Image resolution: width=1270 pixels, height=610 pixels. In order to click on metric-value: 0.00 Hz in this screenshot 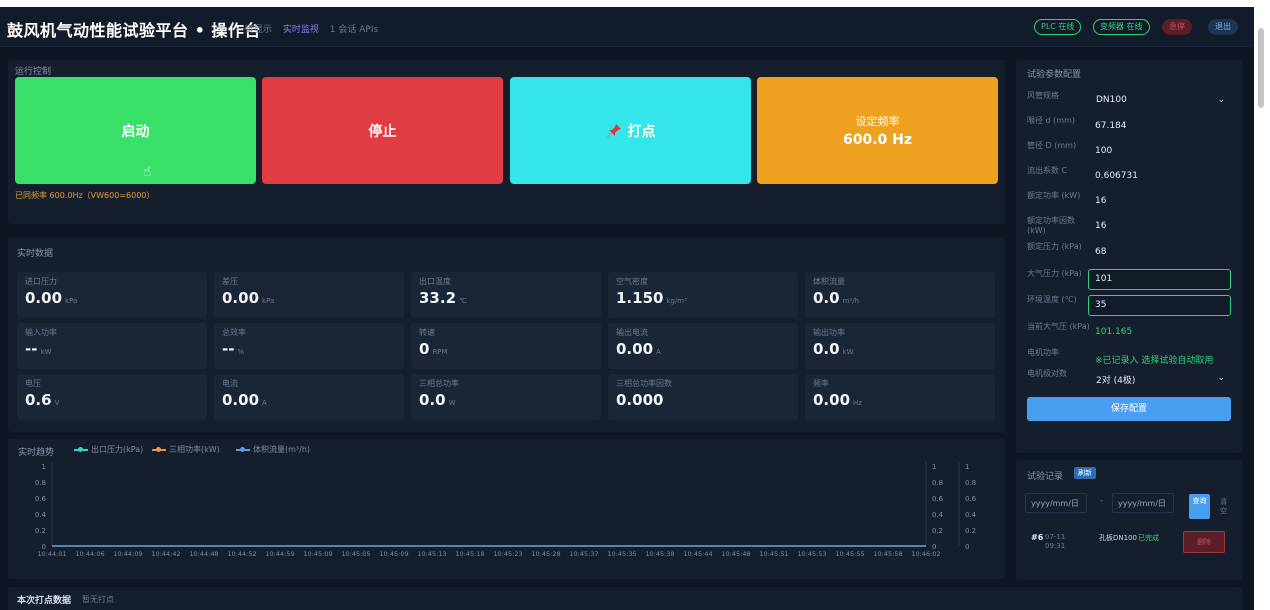, I will do `click(837, 400)`.